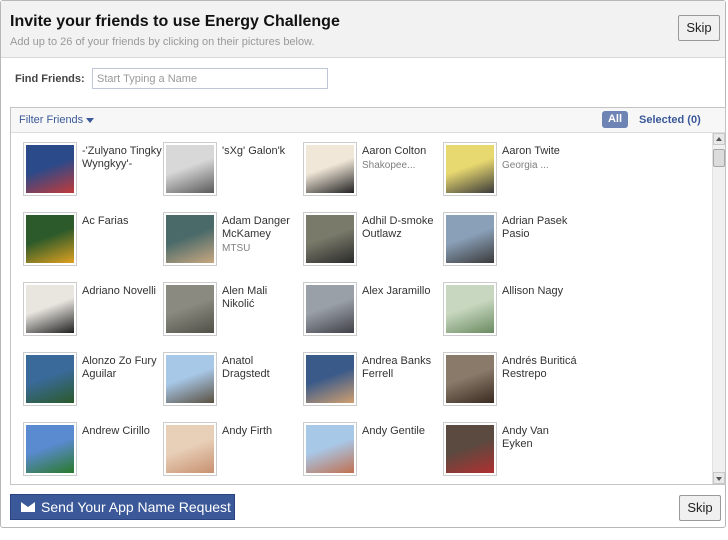  What do you see at coordinates (236, 248) in the screenshot?
I see `friend-network: MTSU` at bounding box center [236, 248].